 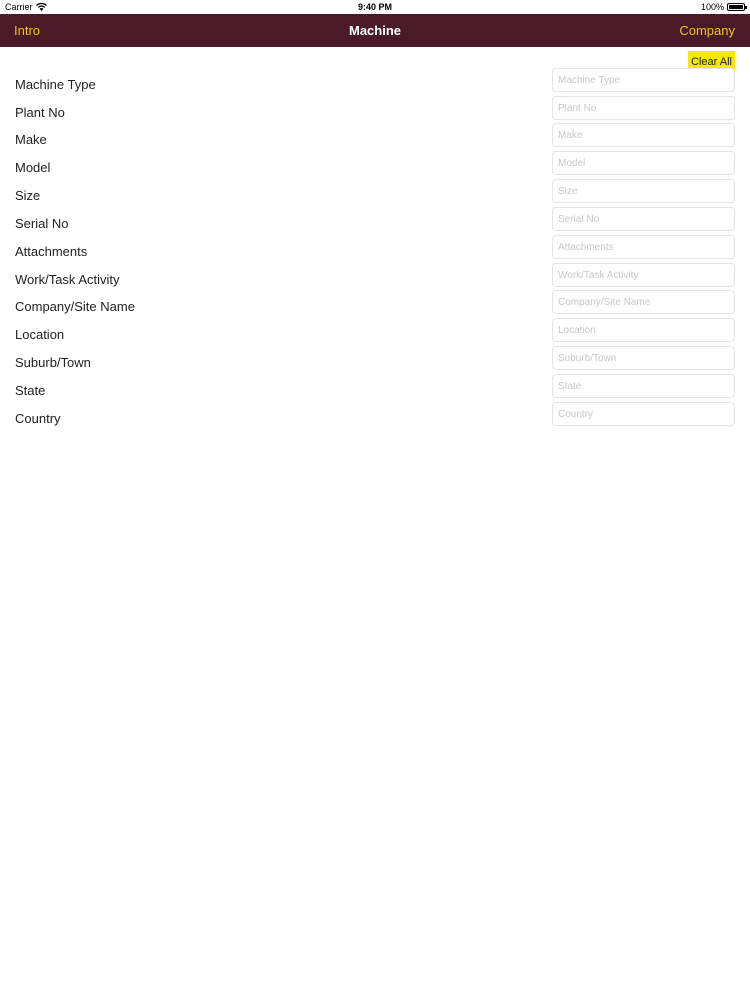 What do you see at coordinates (707, 30) in the screenshot?
I see `company-button: Company` at bounding box center [707, 30].